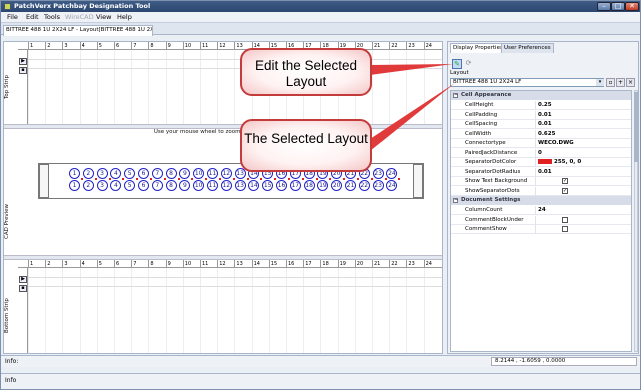 The image size is (641, 390). What do you see at coordinates (535, 134) in the screenshot?
I see `property-divider` at bounding box center [535, 134].